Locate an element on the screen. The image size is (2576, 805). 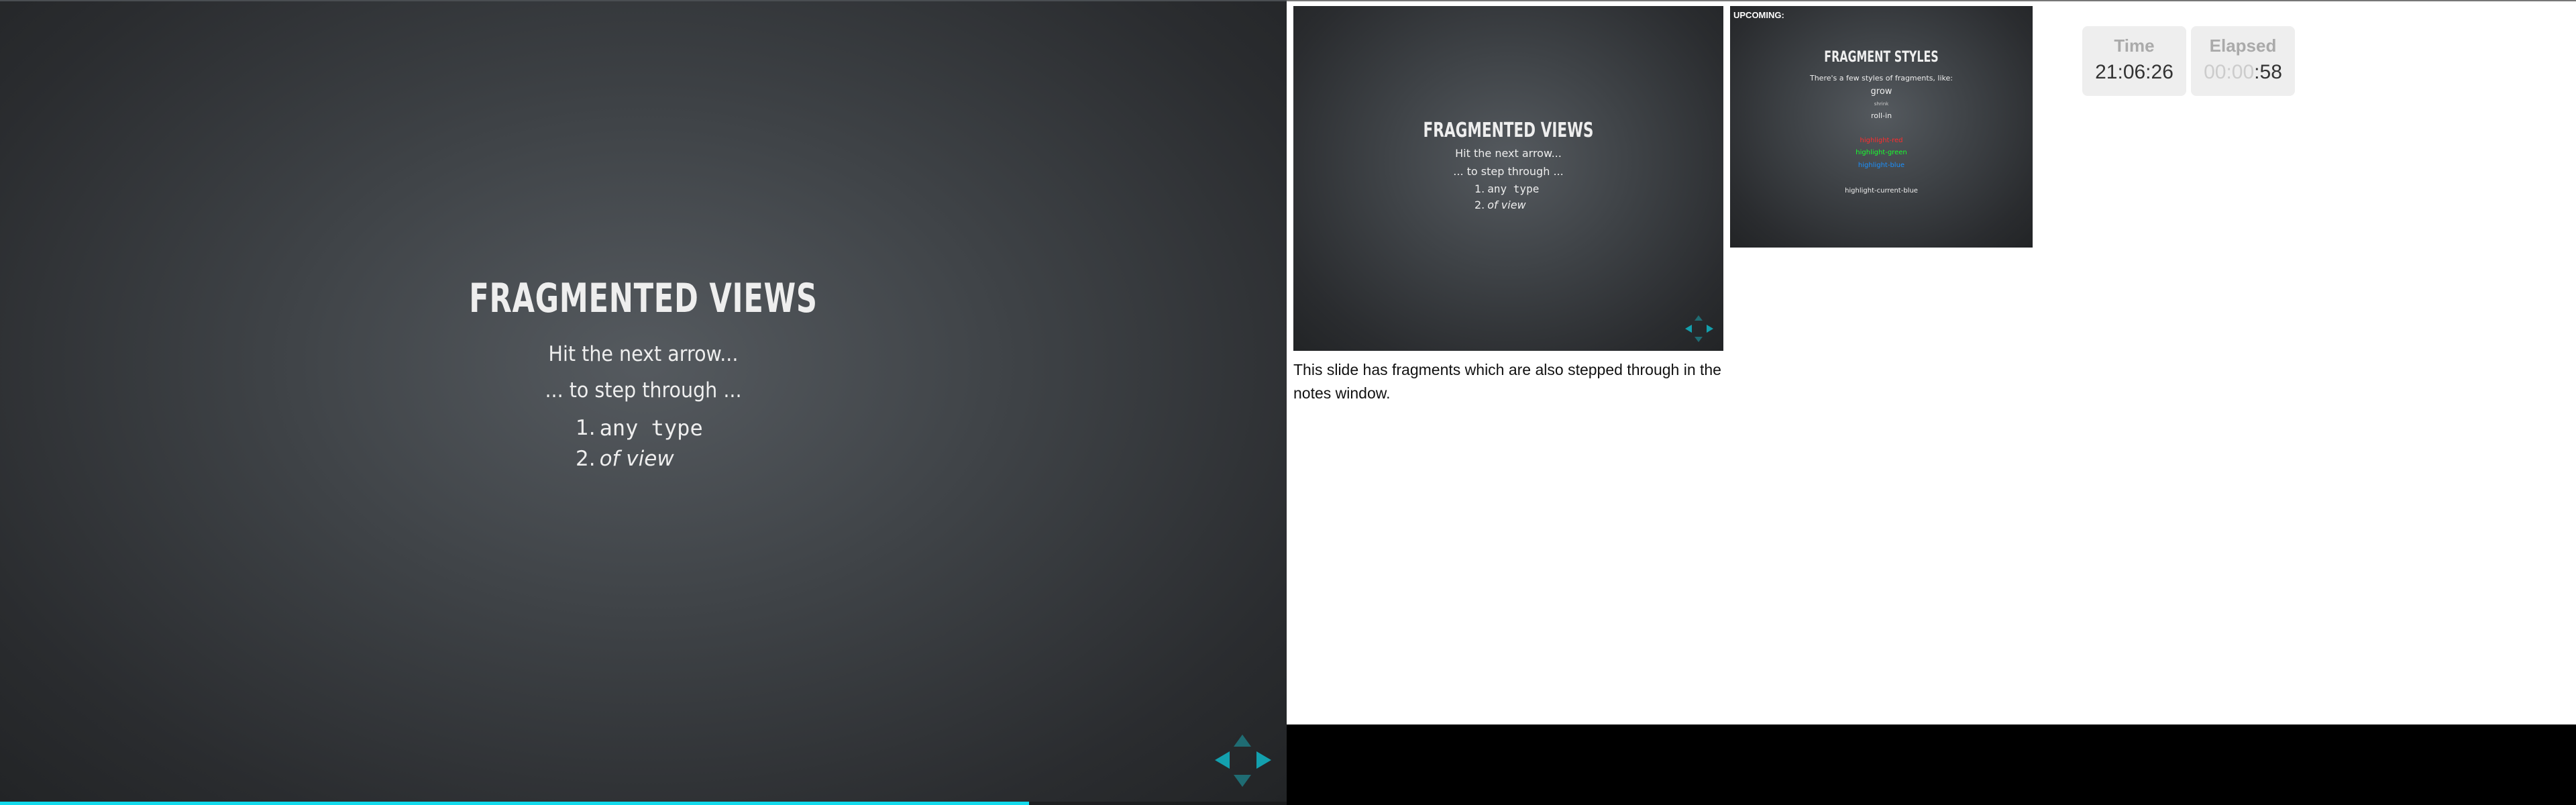
clock-label: Time is located at coordinates (2134, 46).